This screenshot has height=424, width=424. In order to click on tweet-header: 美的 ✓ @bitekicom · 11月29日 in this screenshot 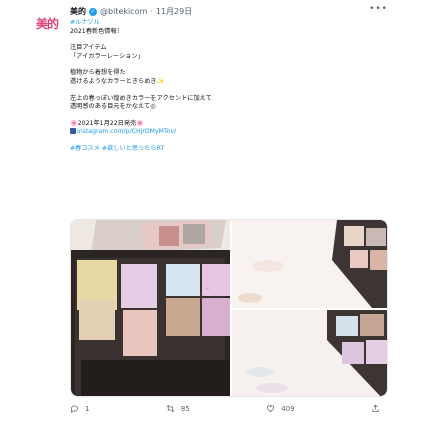, I will do `click(131, 11)`.